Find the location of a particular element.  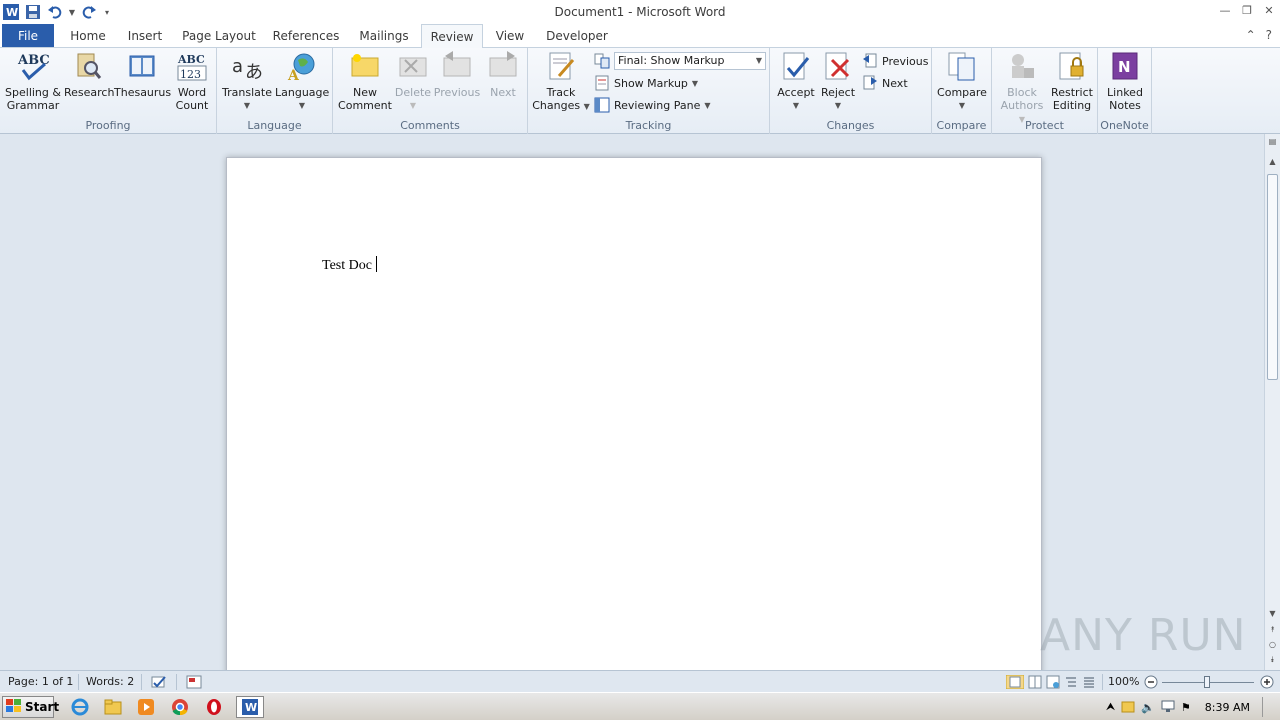

display-for-review-value: Final: Show Markup is located at coordinates (671, 60).